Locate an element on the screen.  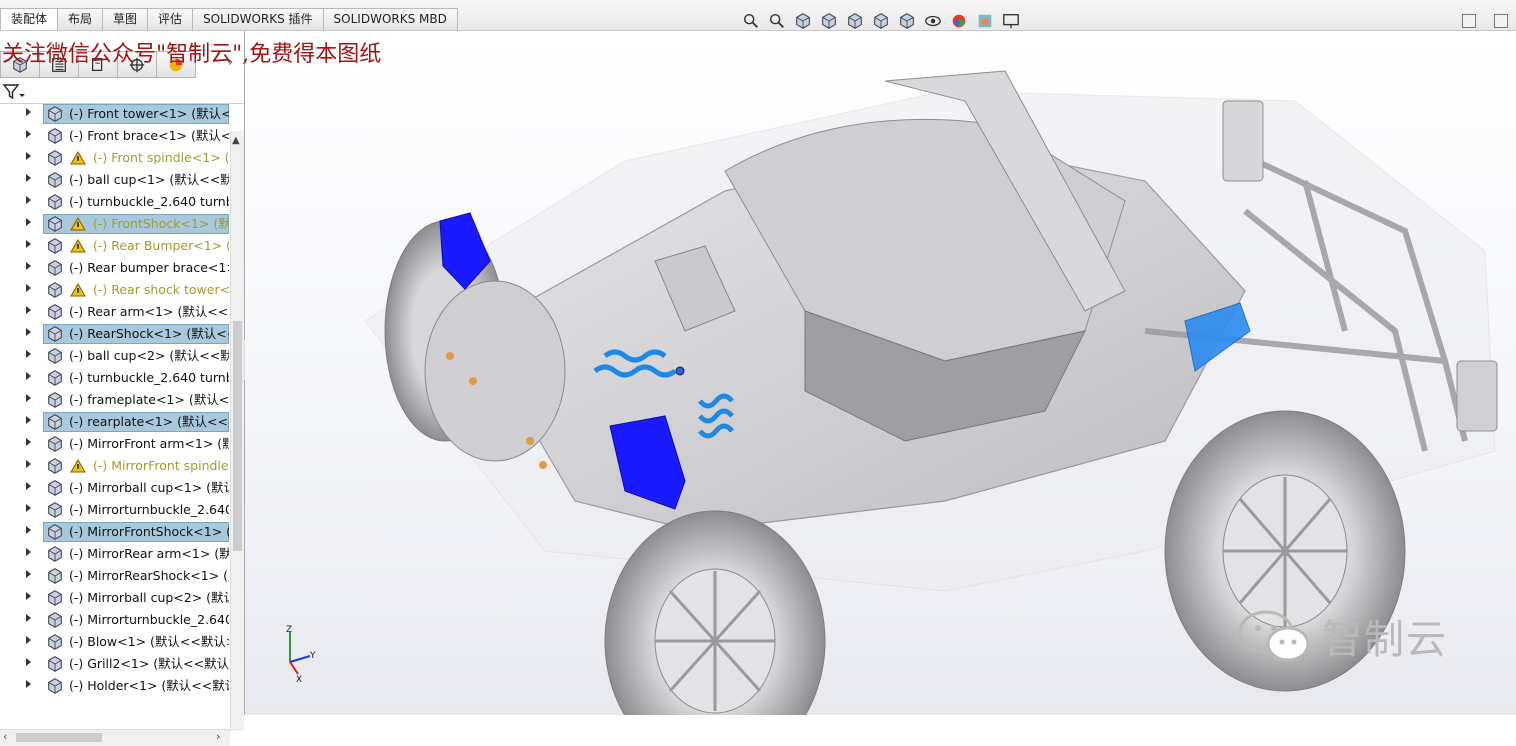
tree-item-label: (-) FrontShock<1> (默认 is located at coordinates (161, 223).